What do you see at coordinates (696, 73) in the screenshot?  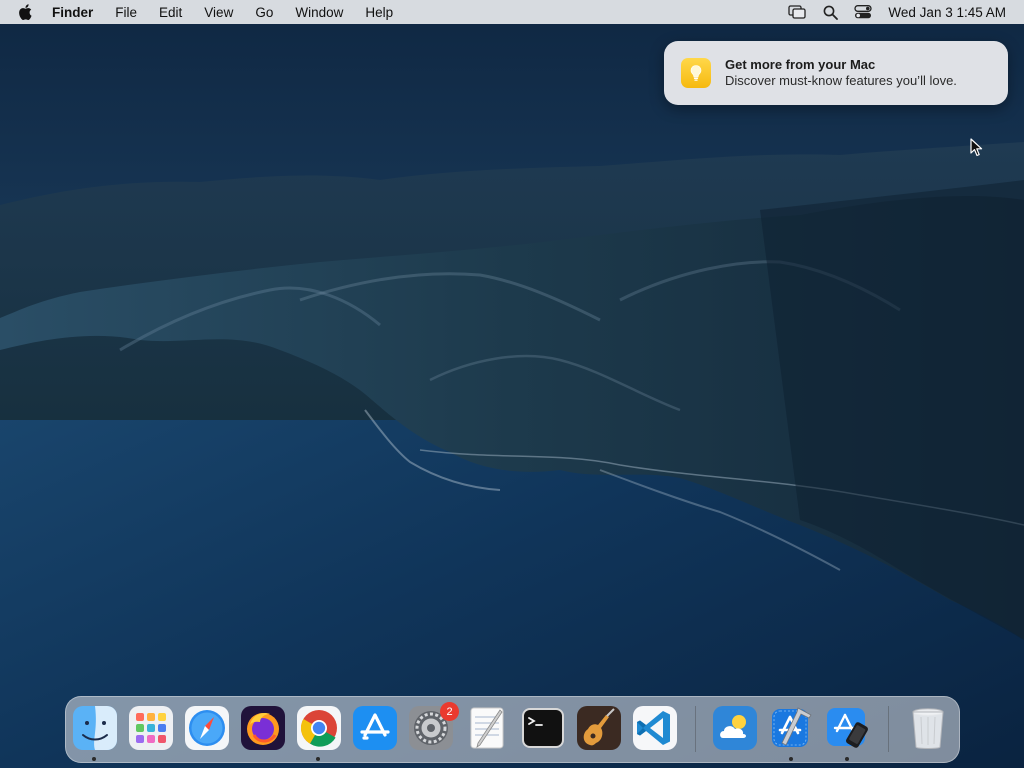 I see `lightbulb-icon` at bounding box center [696, 73].